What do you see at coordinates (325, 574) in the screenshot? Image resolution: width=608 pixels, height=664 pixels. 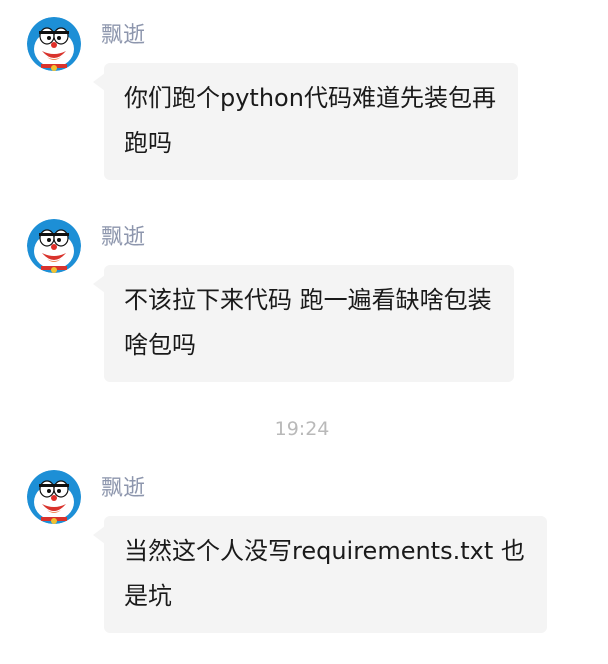 I see `message-bubble: 当然这个人没写requirements.txt 也 是坑` at bounding box center [325, 574].